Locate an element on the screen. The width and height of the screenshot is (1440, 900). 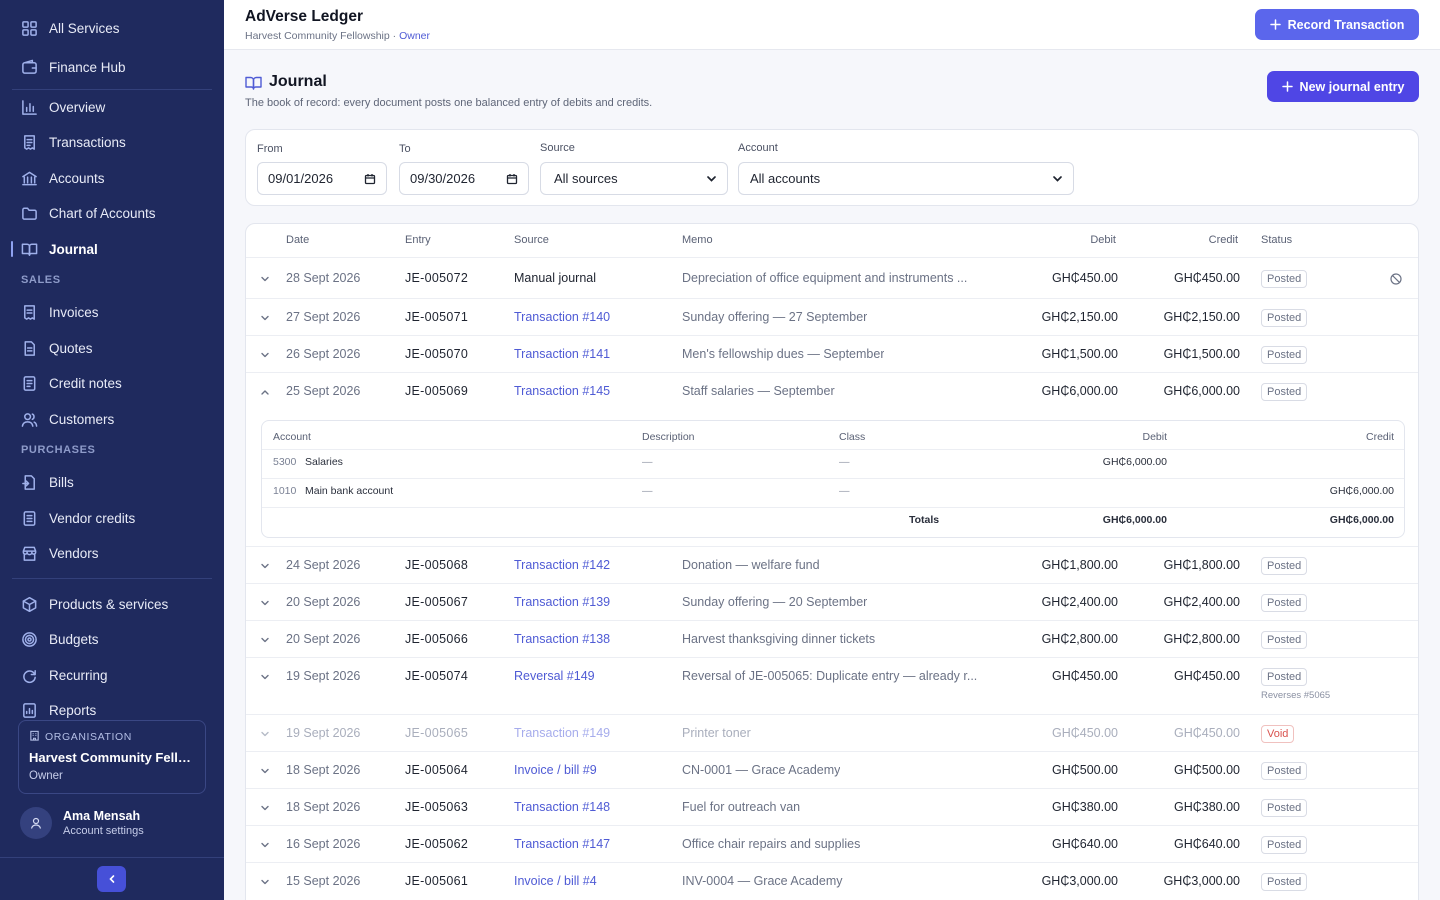
sidebar-item-budgets: Budgets is located at coordinates (112, 639).